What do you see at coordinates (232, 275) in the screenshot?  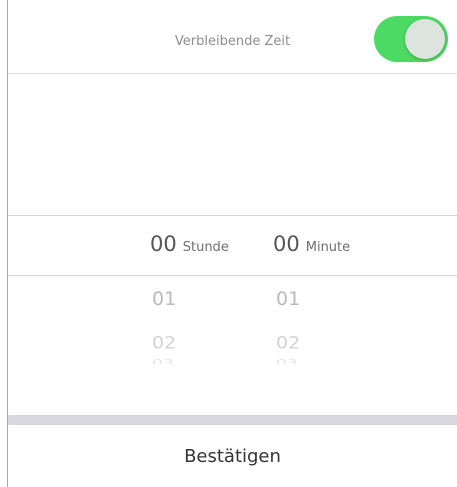 I see `picker-selection-bottom-line` at bounding box center [232, 275].